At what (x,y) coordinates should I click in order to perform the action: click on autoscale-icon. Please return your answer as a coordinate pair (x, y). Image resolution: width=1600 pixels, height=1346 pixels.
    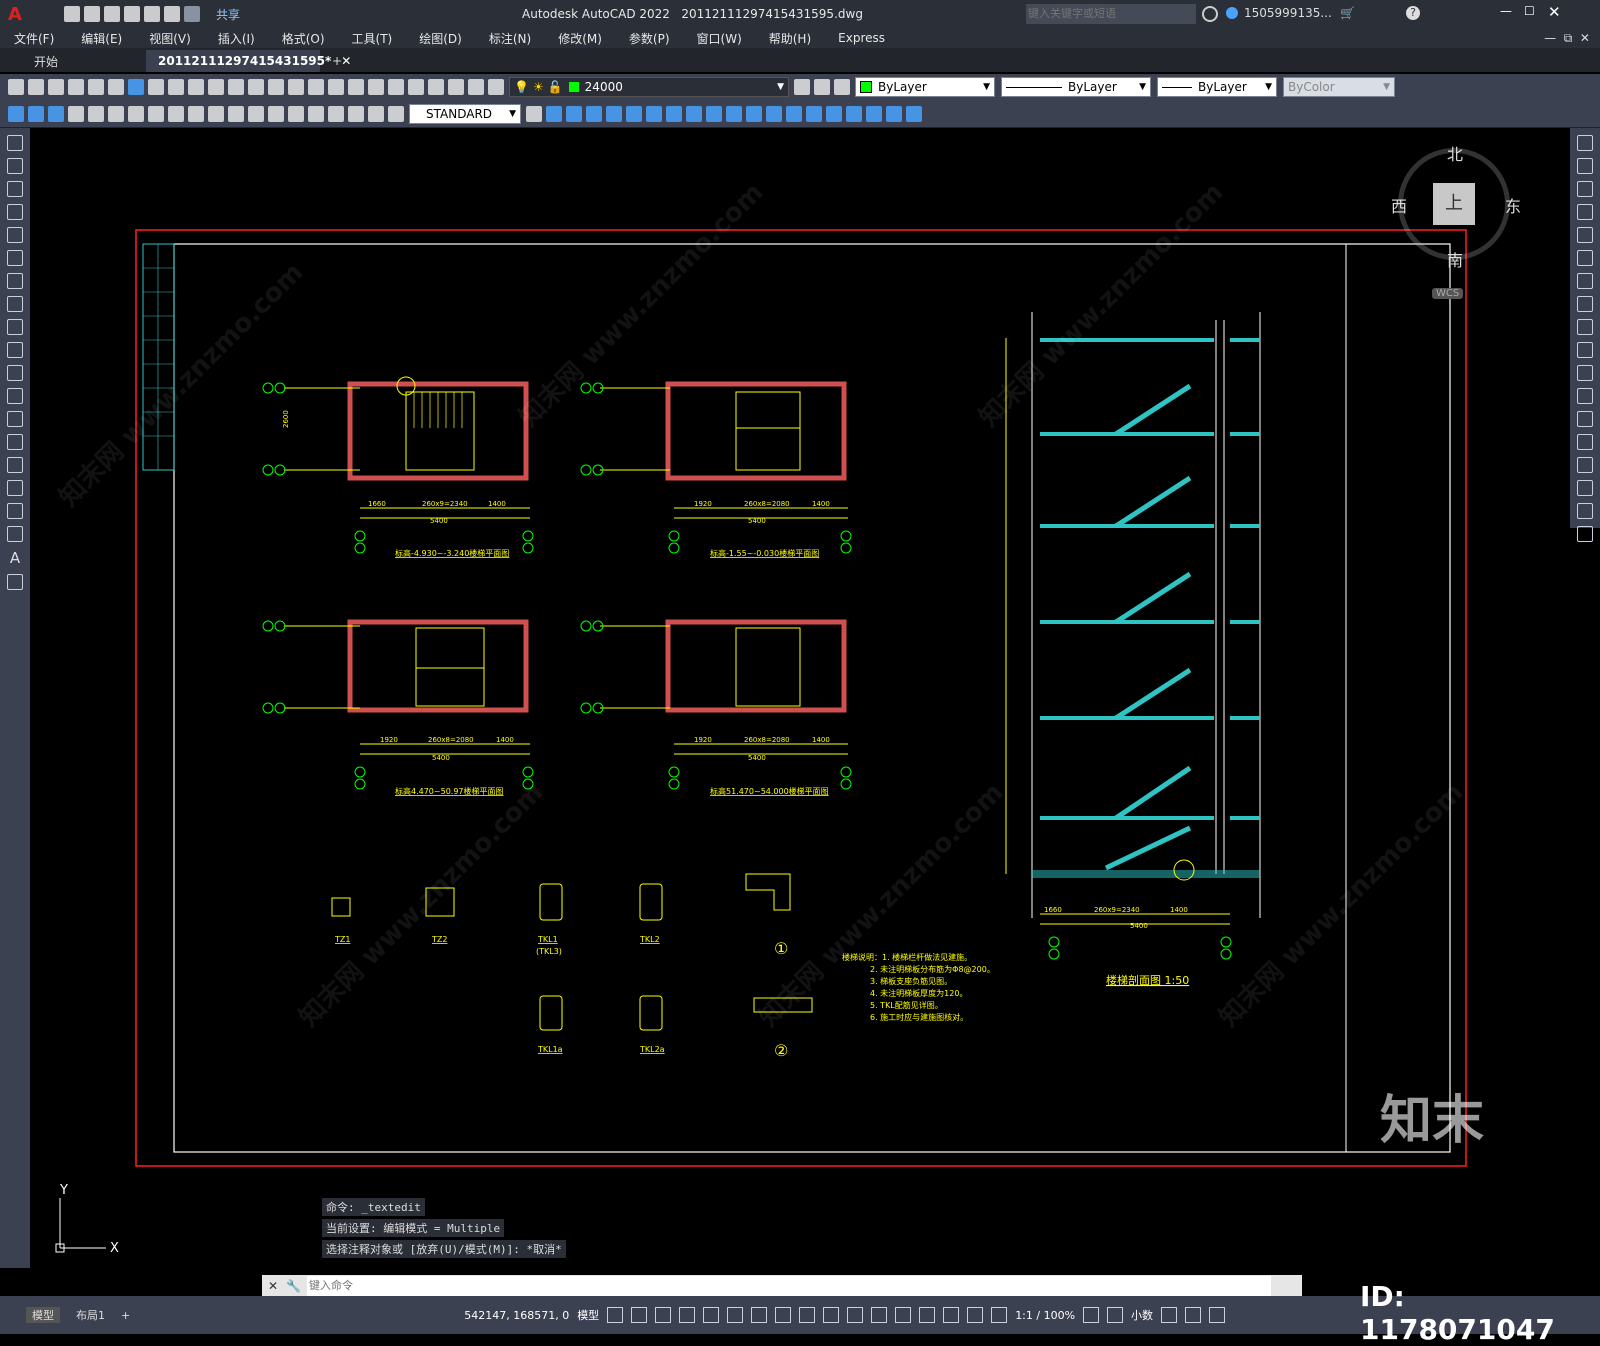
    Looking at the image, I should click on (999, 1315).